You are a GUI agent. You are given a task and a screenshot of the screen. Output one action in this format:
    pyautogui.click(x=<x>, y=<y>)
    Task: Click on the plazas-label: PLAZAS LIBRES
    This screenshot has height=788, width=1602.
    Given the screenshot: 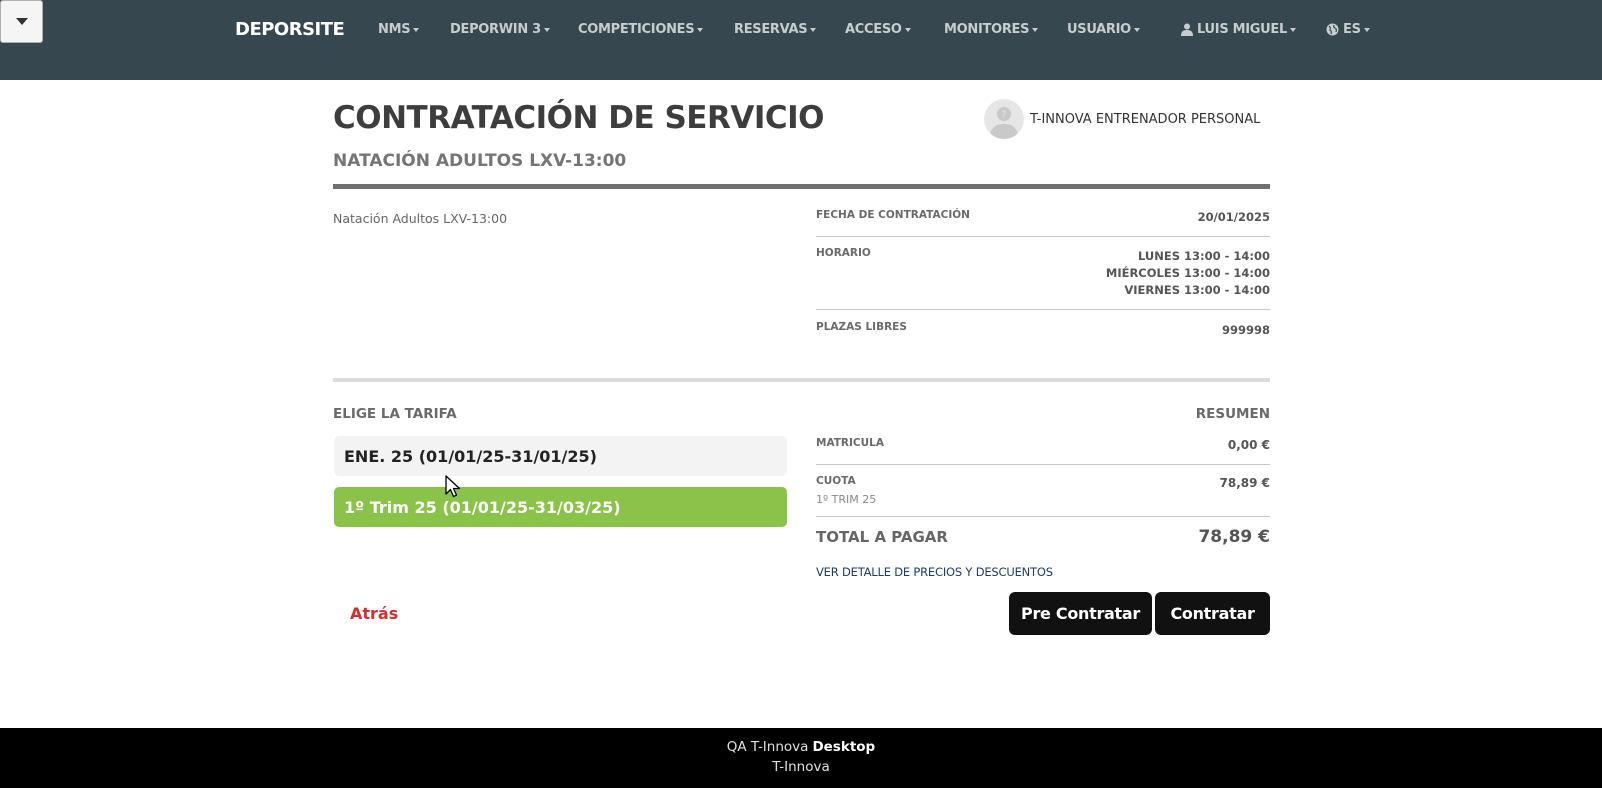 What is the action you would take?
    pyautogui.click(x=861, y=327)
    